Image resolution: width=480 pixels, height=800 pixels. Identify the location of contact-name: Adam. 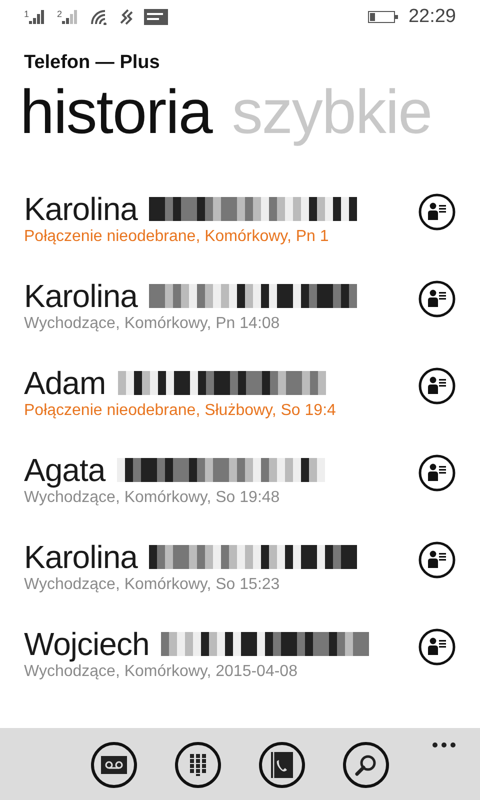
(65, 383).